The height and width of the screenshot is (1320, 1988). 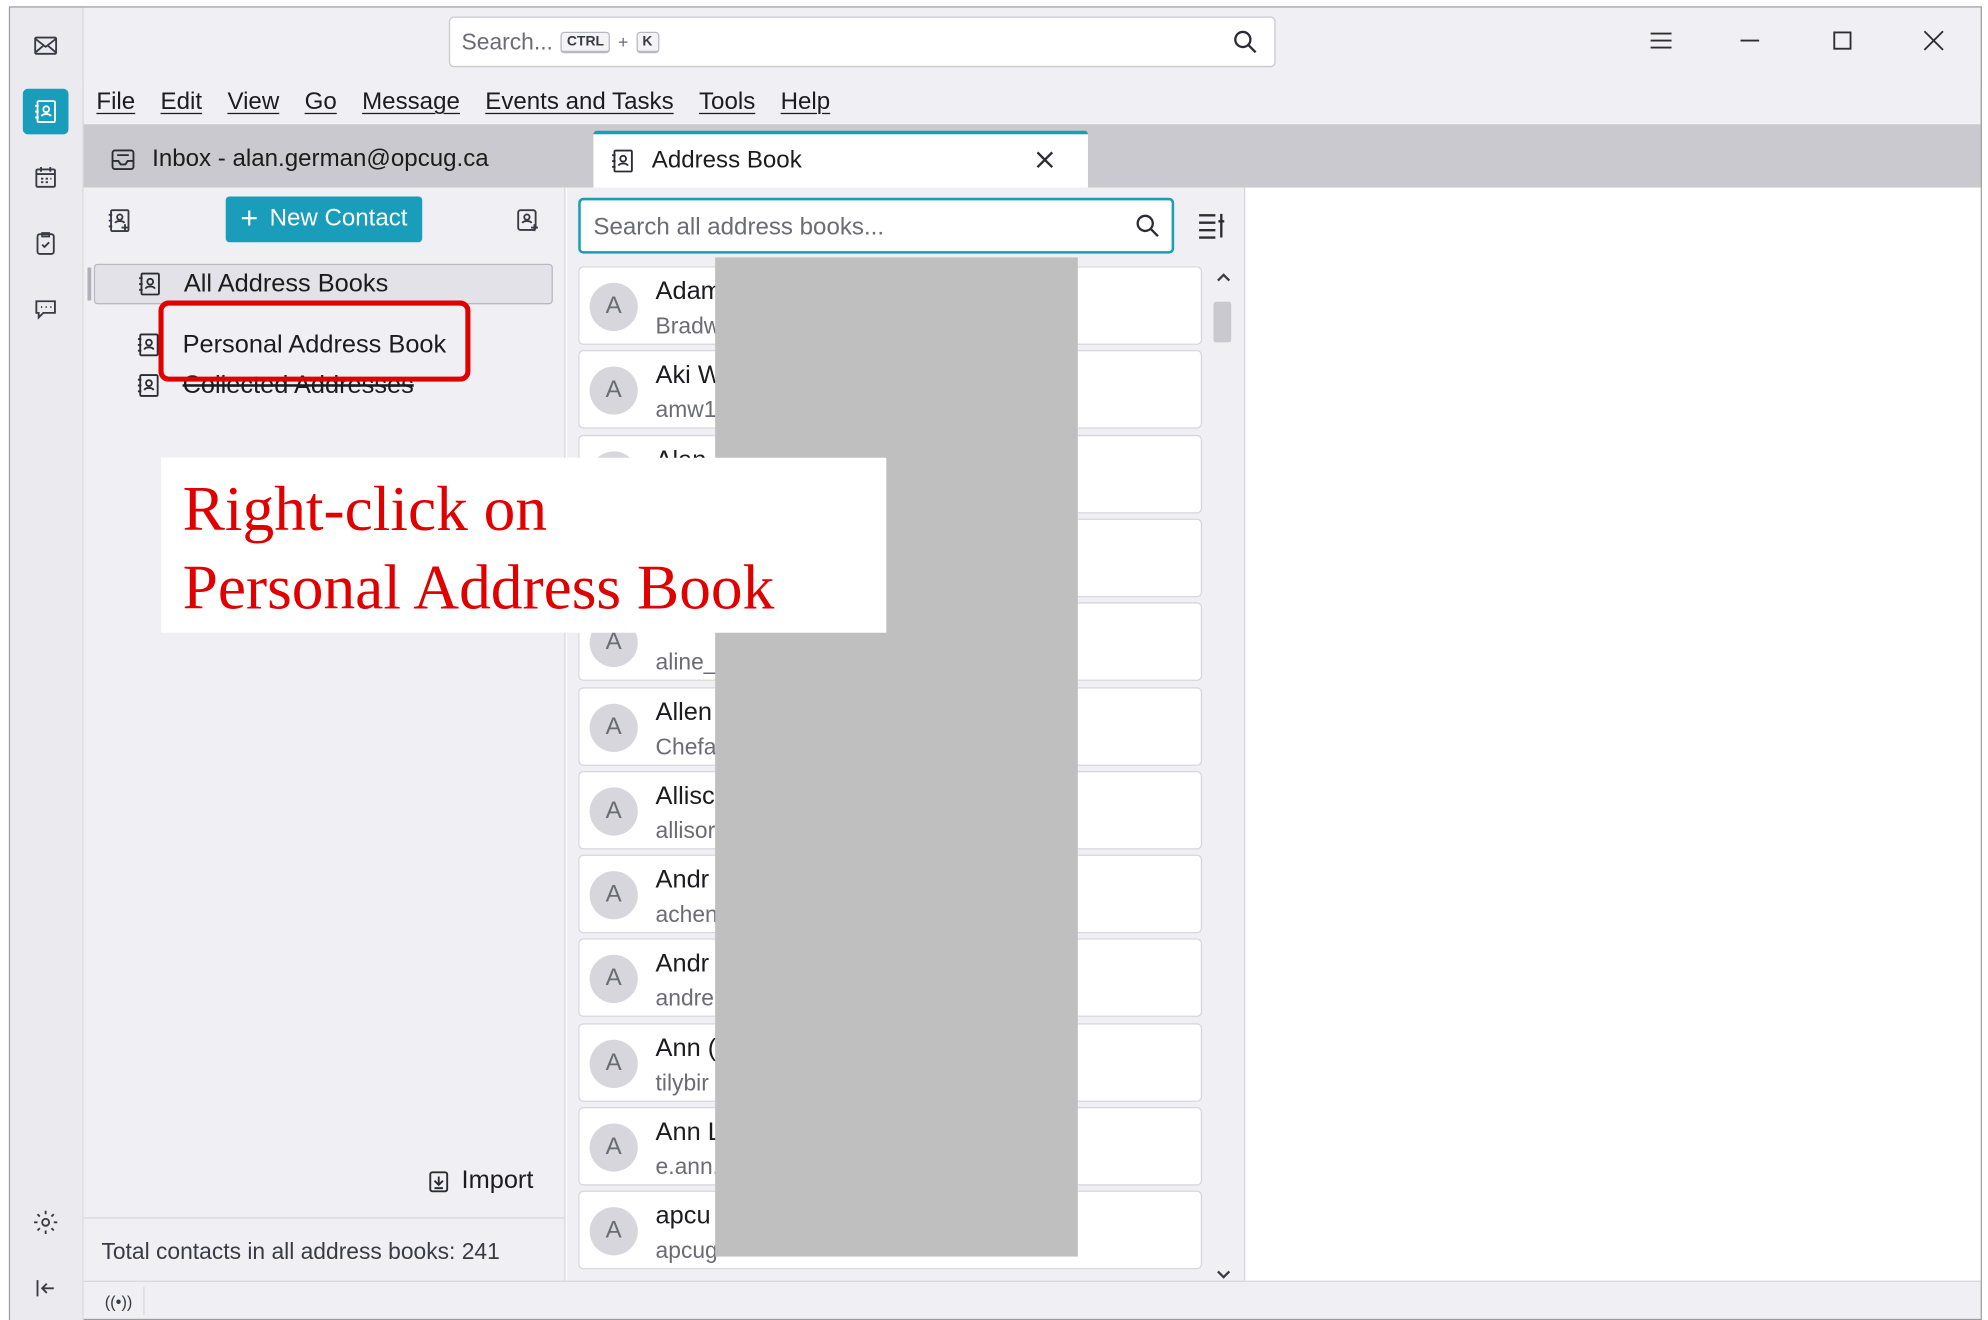 I want to click on import-button: Import, so click(x=479, y=1181).